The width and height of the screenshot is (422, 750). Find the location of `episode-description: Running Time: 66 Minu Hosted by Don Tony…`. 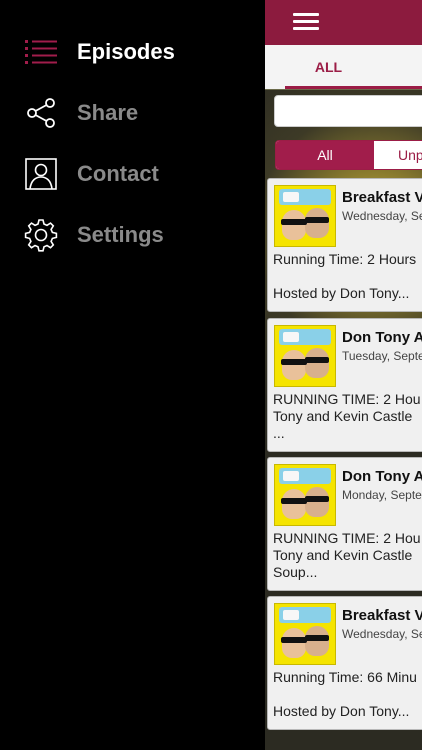

episode-description: Running Time: 66 Minu Hosted by Don Tony… is located at coordinates (347, 694).